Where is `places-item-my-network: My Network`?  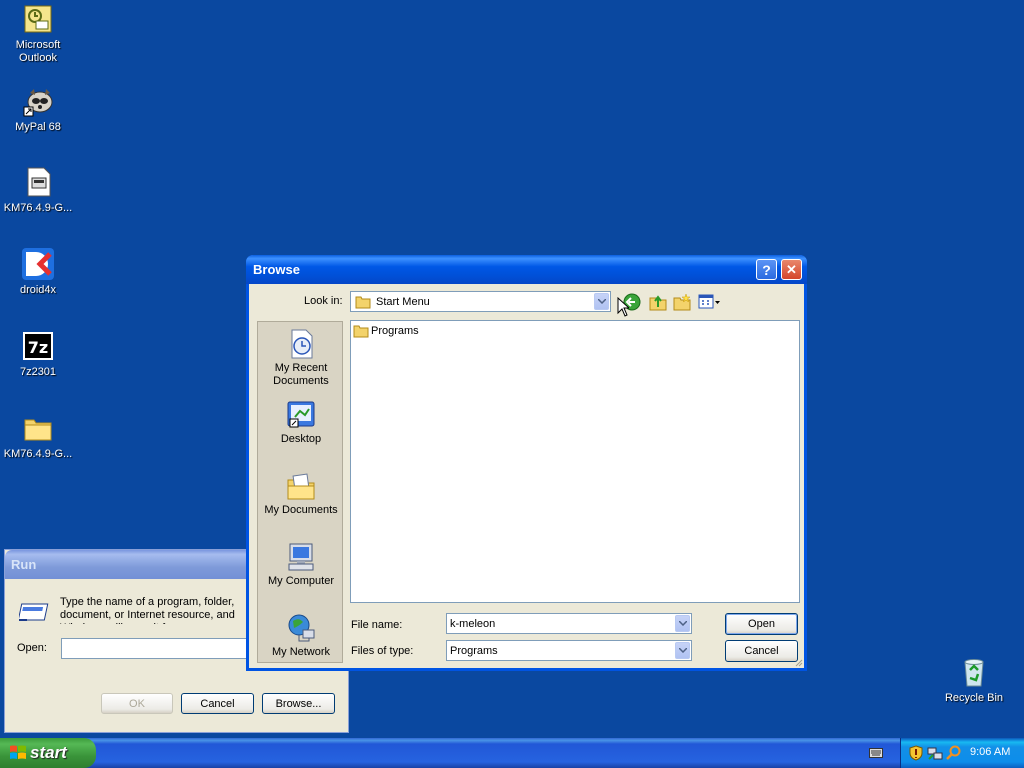 places-item-my-network: My Network is located at coordinates (300, 635).